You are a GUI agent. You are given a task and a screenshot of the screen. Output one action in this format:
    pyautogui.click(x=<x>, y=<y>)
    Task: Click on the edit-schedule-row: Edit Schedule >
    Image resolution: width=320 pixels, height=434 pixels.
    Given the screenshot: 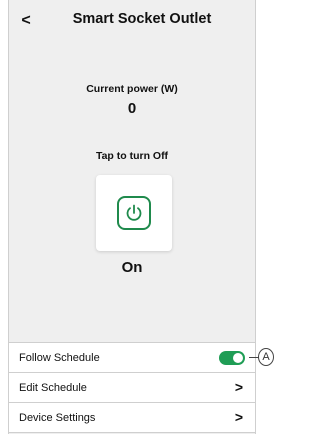 What is the action you would take?
    pyautogui.click(x=132, y=388)
    